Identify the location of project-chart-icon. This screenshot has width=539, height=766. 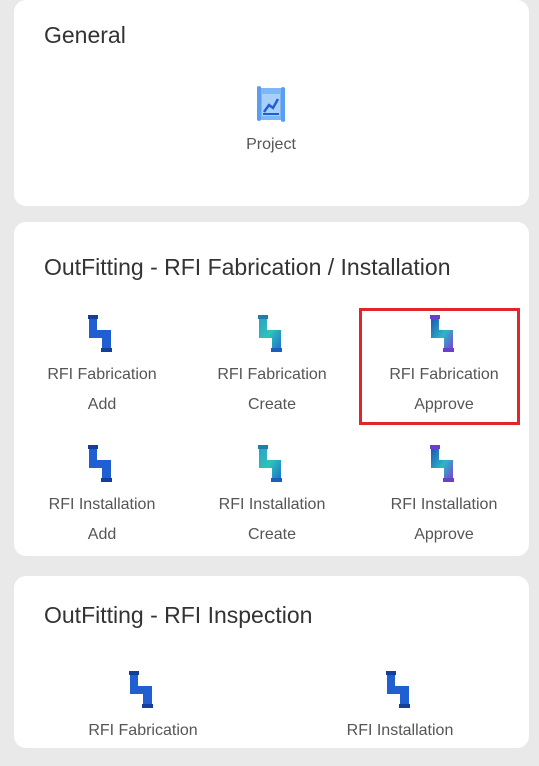
(271, 104).